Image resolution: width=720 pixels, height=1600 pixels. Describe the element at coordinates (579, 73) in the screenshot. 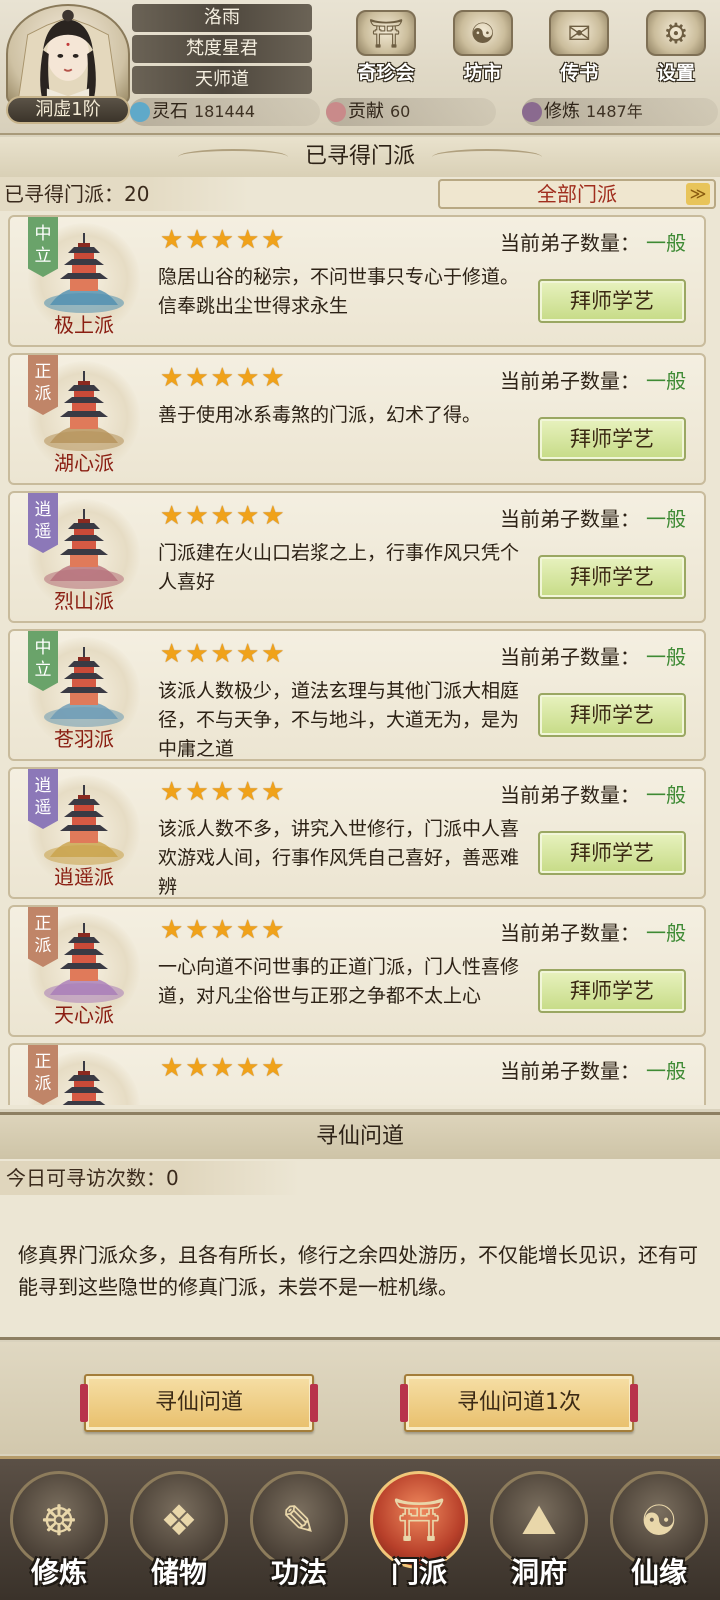

I see `letters-label: 传书` at that location.